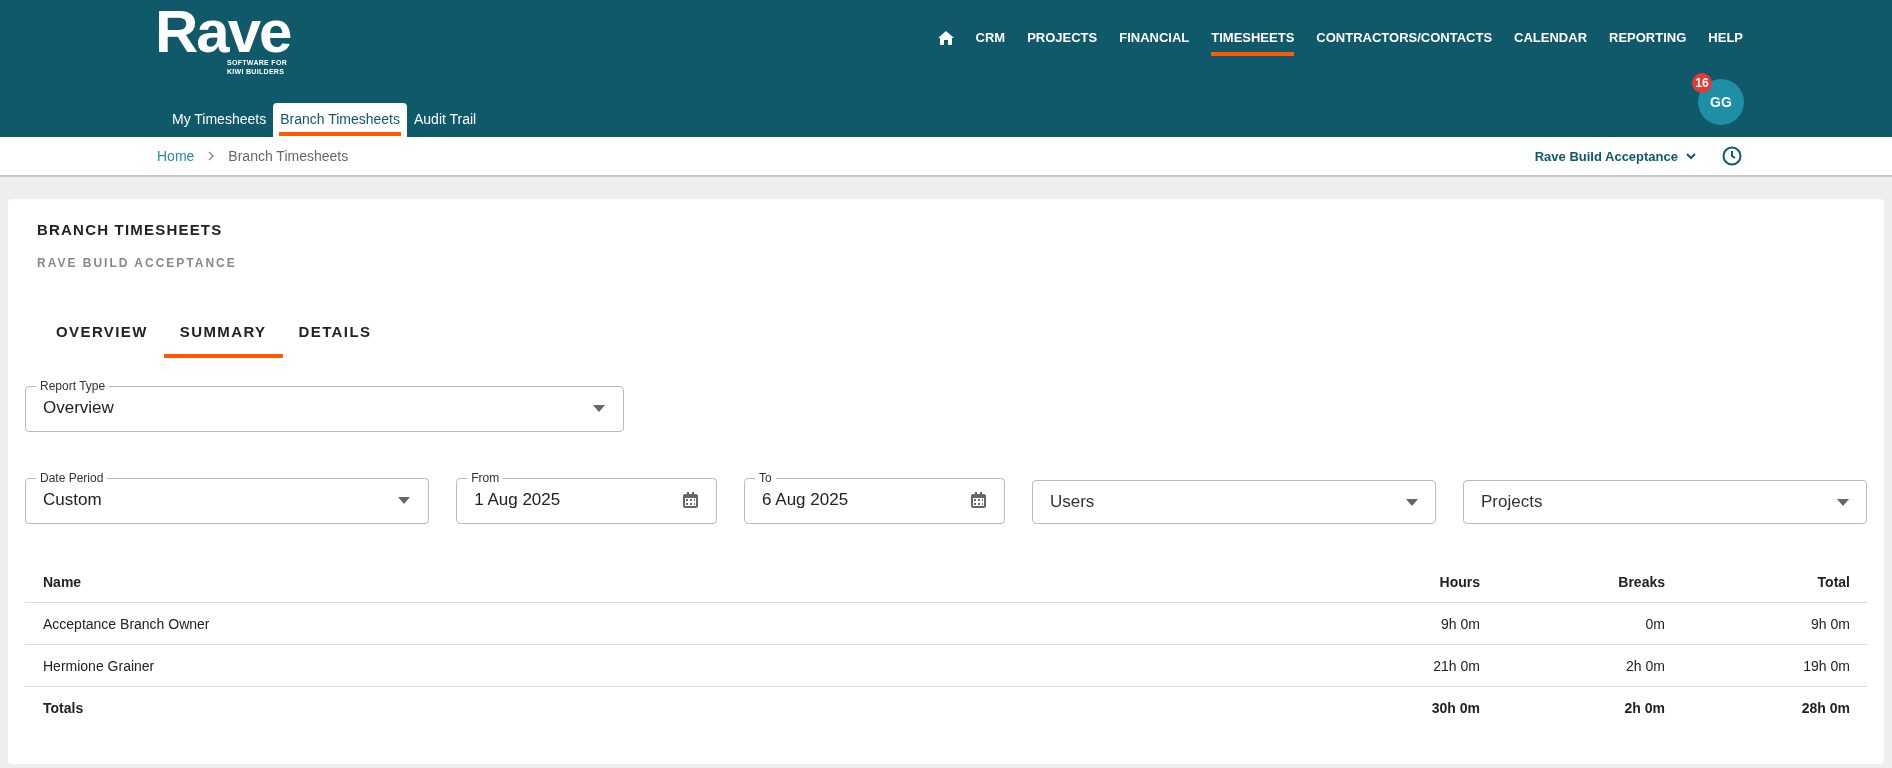 The height and width of the screenshot is (768, 1892). What do you see at coordinates (1654, 623) in the screenshot?
I see `table-cell-text: 0m` at bounding box center [1654, 623].